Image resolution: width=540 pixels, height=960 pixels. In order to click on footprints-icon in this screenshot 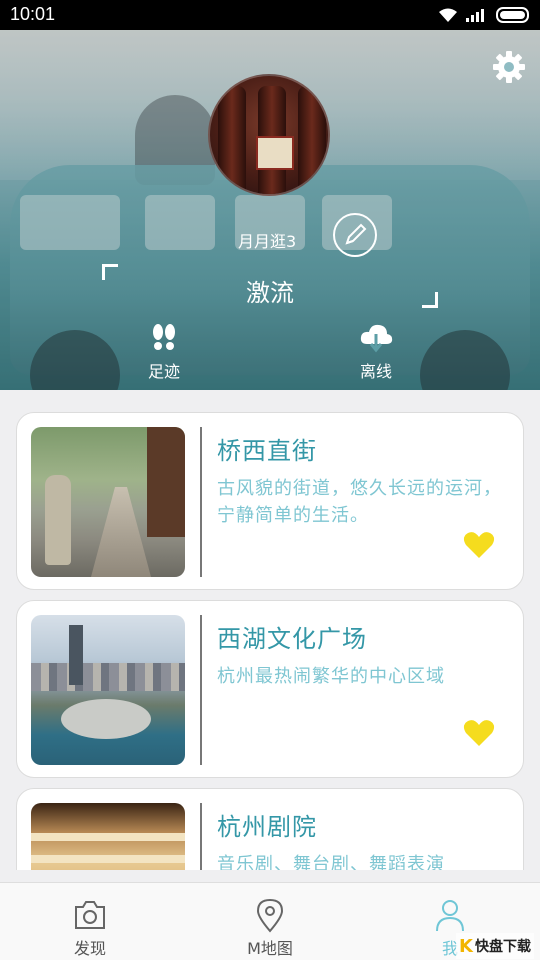, I will do `click(164, 337)`.